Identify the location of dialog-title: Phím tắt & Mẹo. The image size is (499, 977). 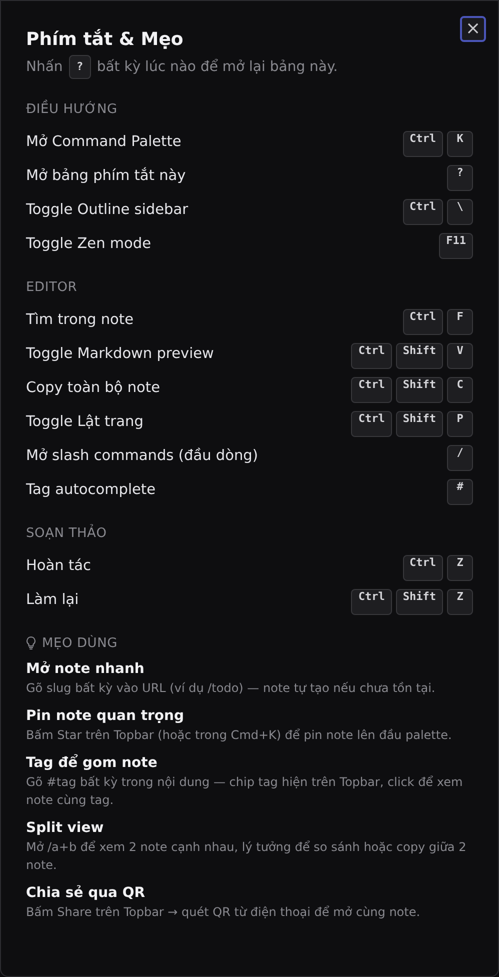
(105, 40).